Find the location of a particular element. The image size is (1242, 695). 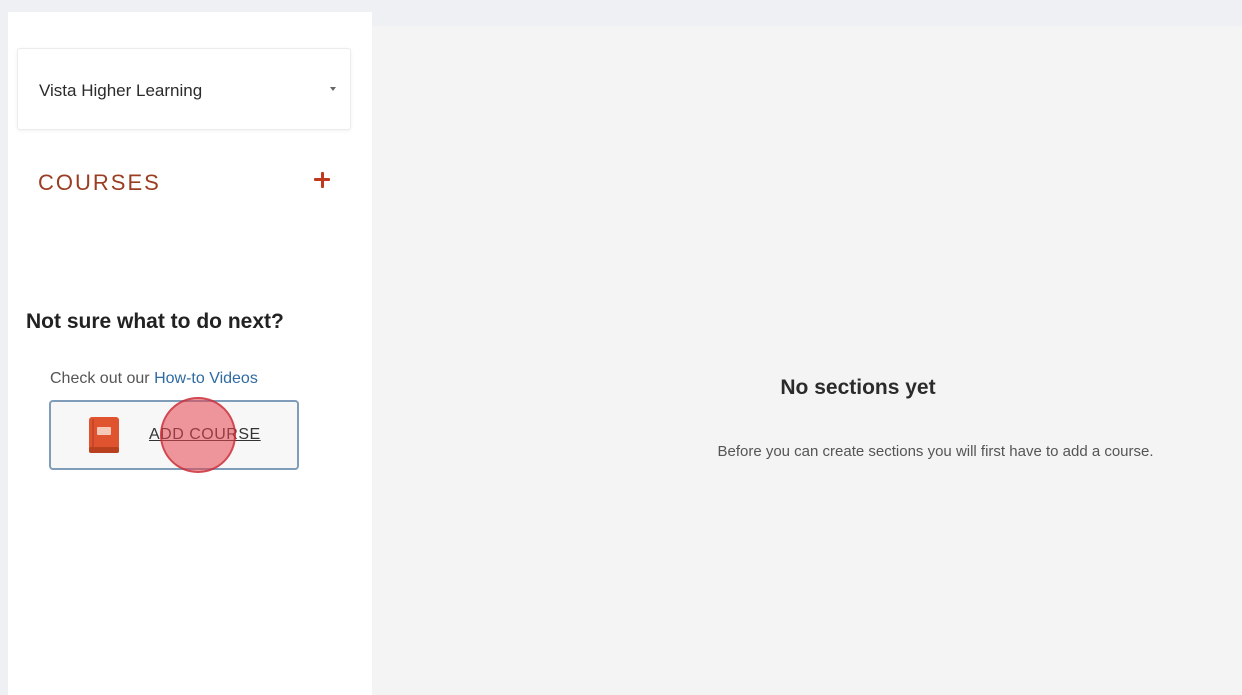

empty-state-title: No sections yet is located at coordinates (858, 387).